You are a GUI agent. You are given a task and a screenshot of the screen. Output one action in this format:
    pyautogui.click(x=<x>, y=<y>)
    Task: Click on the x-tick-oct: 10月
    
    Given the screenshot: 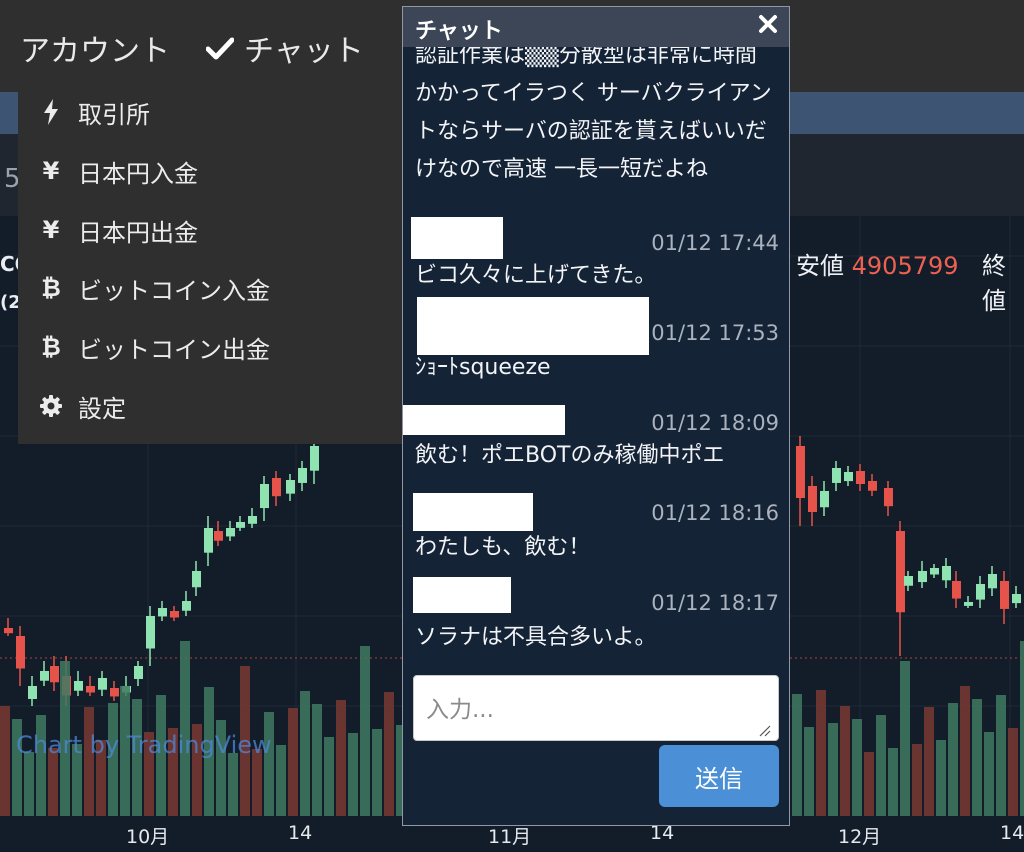 What is the action you would take?
    pyautogui.click(x=148, y=837)
    